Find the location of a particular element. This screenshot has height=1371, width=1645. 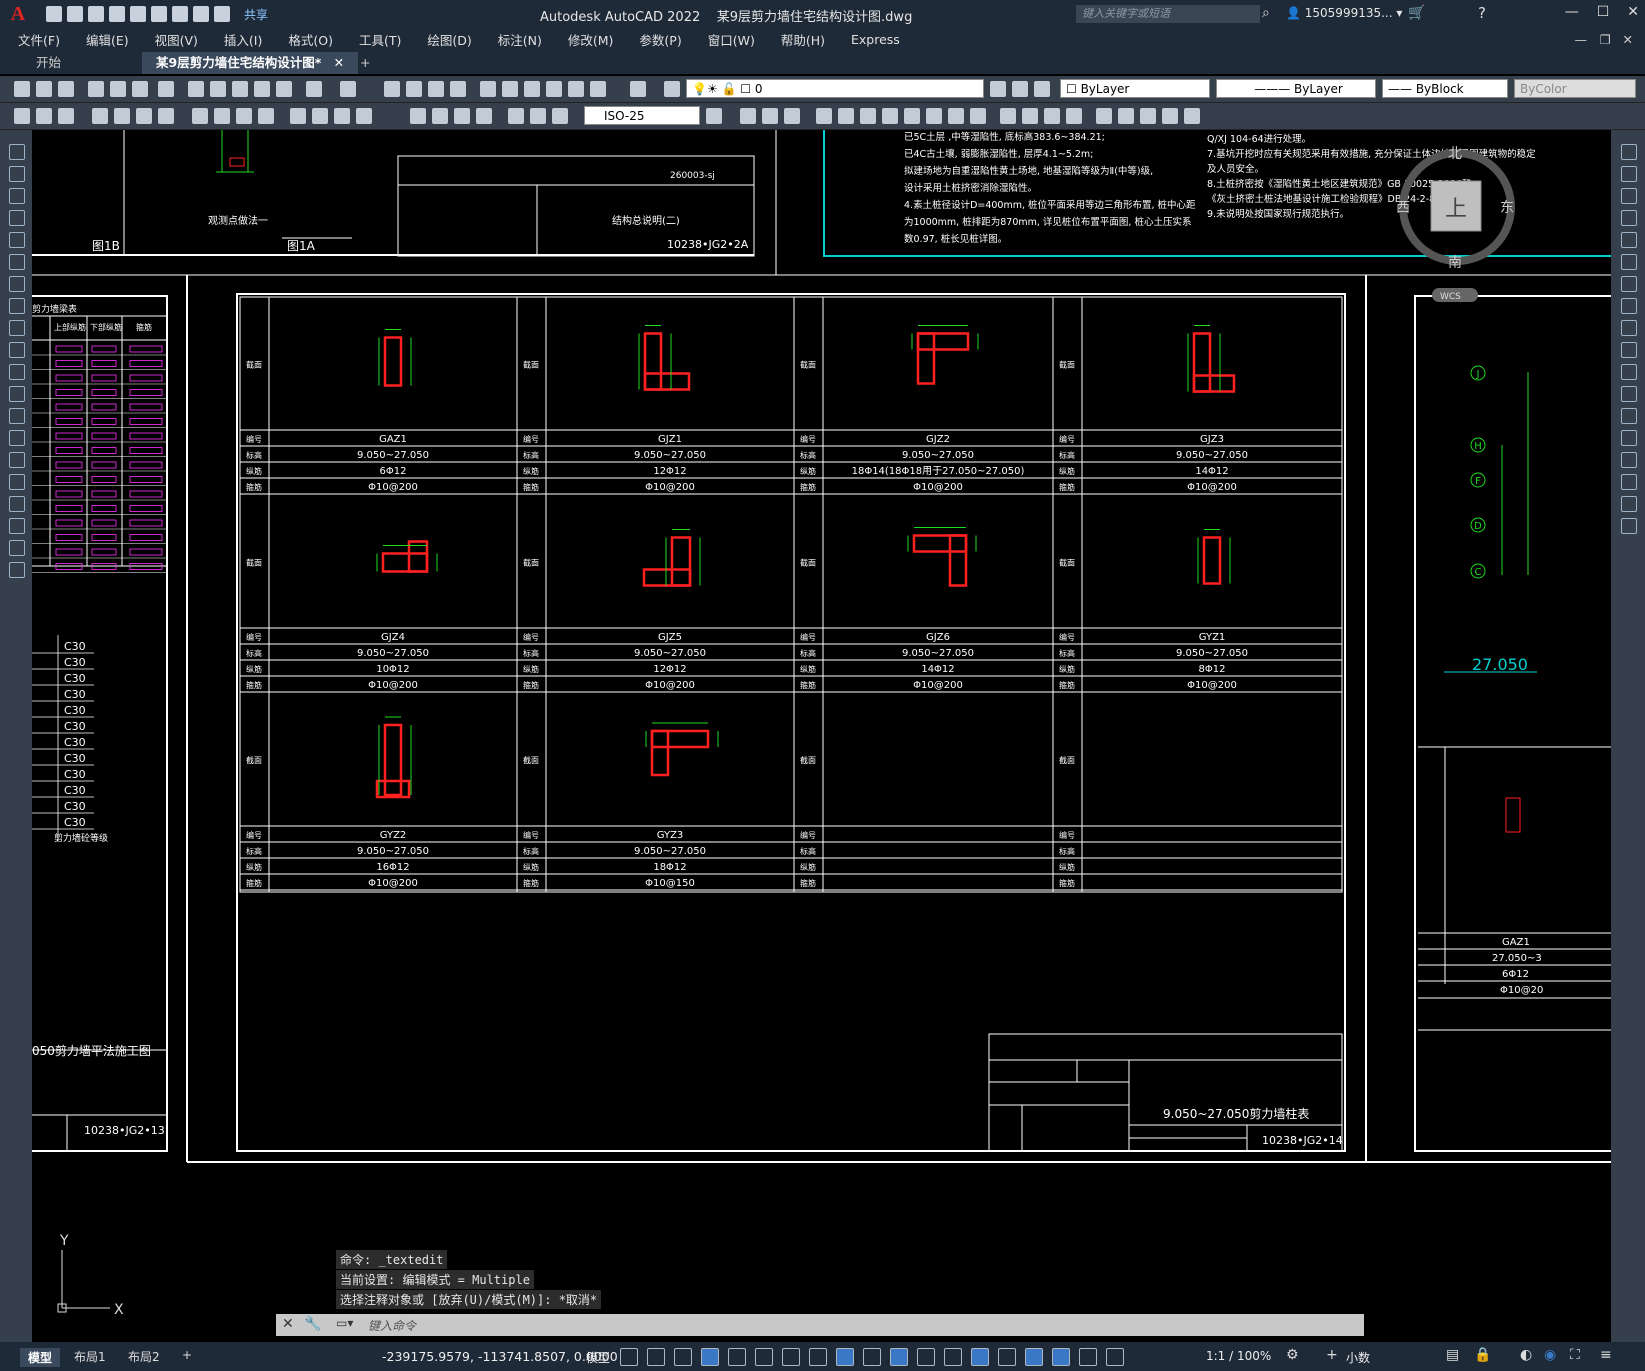

dim-diameter-icon is located at coordinates (166, 116).